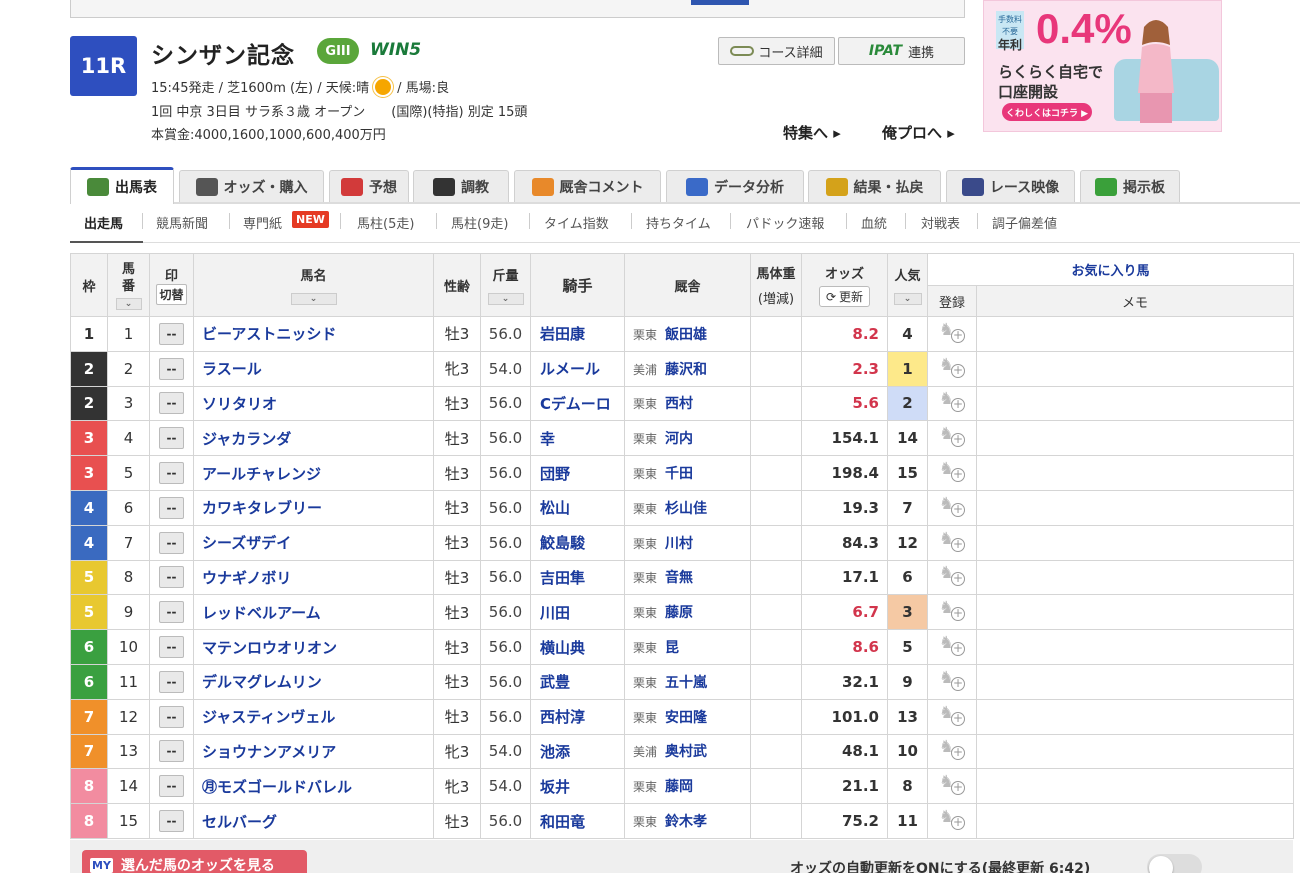  Describe the element at coordinates (577, 473) in the screenshot. I see `jockey-link: 団野` at that location.